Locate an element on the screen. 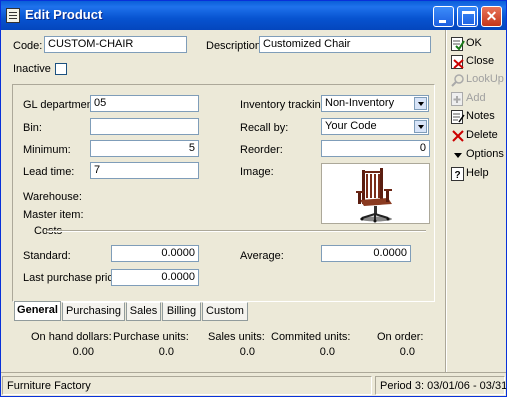  minimum-label: Minimum: is located at coordinates (47, 150).